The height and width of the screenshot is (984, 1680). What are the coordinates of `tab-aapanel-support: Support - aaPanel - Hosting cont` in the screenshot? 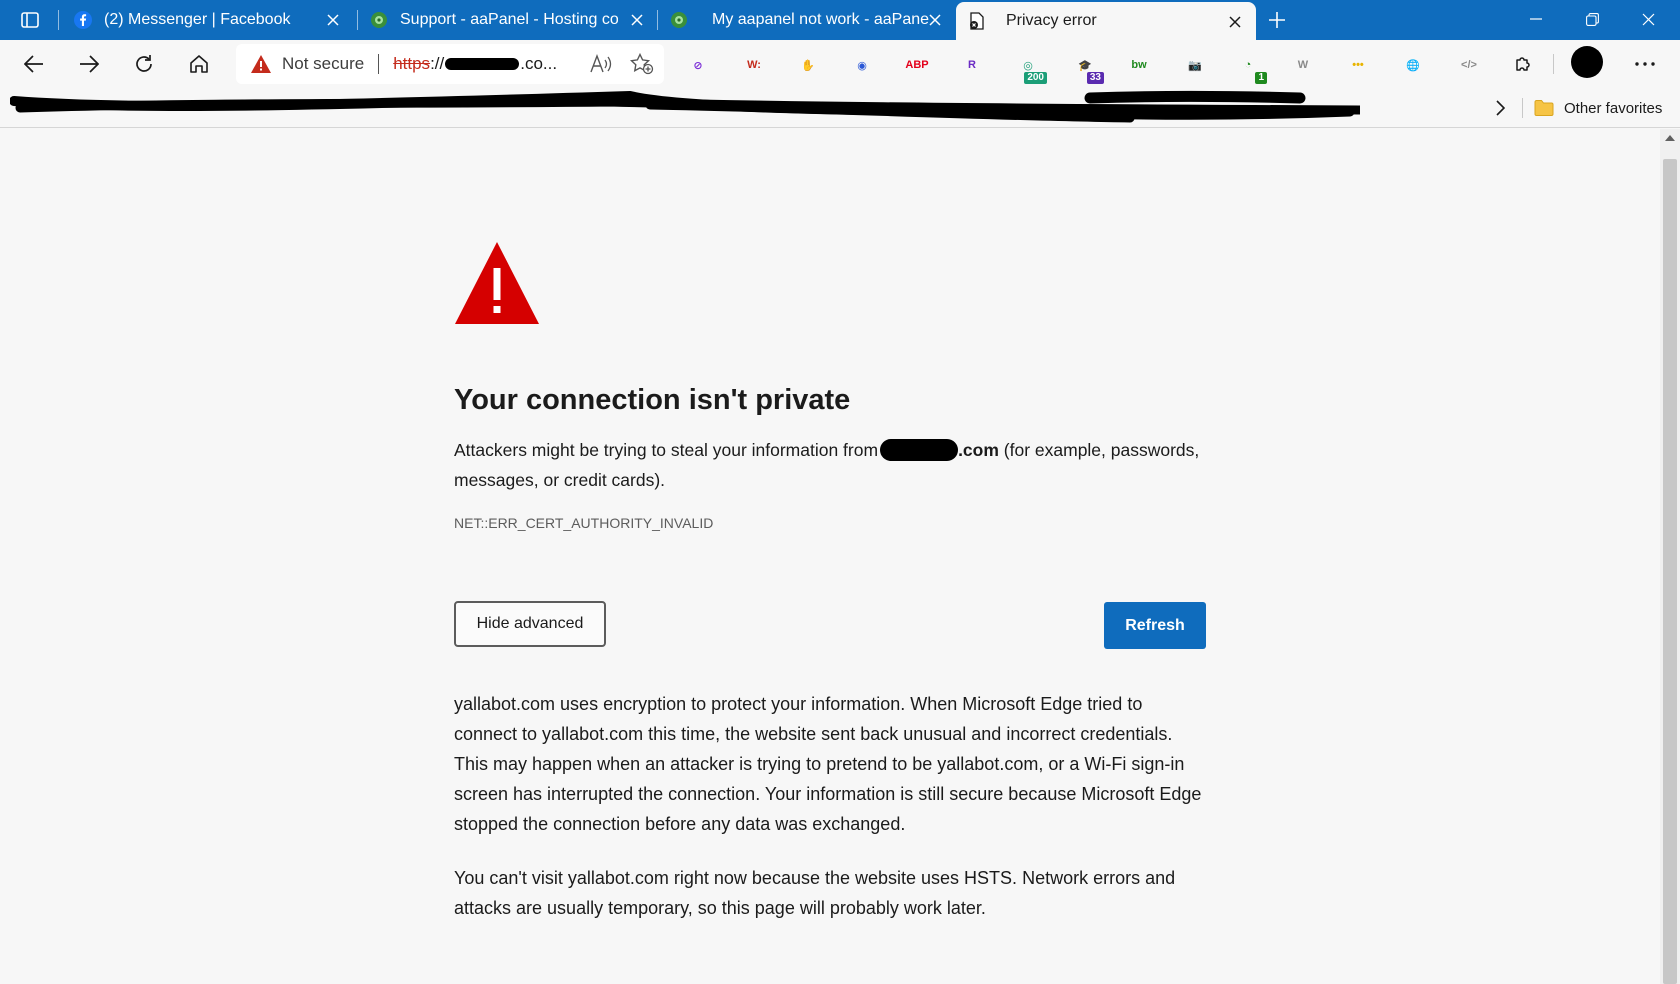 It's located at (514, 20).